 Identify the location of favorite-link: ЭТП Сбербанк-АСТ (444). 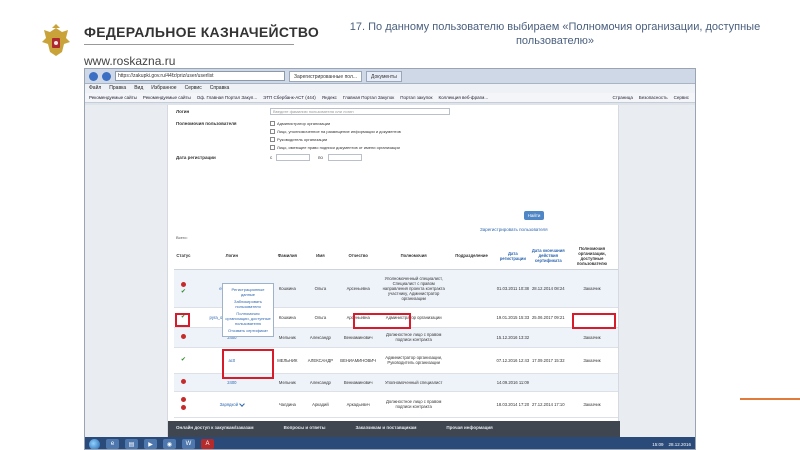
(289, 97).